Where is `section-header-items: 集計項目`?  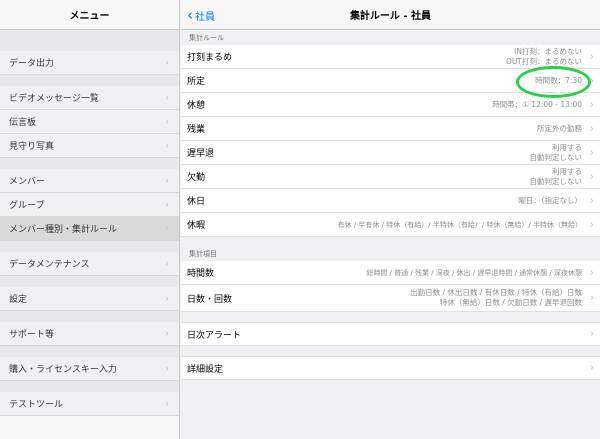 section-header-items: 集計項目 is located at coordinates (203, 254).